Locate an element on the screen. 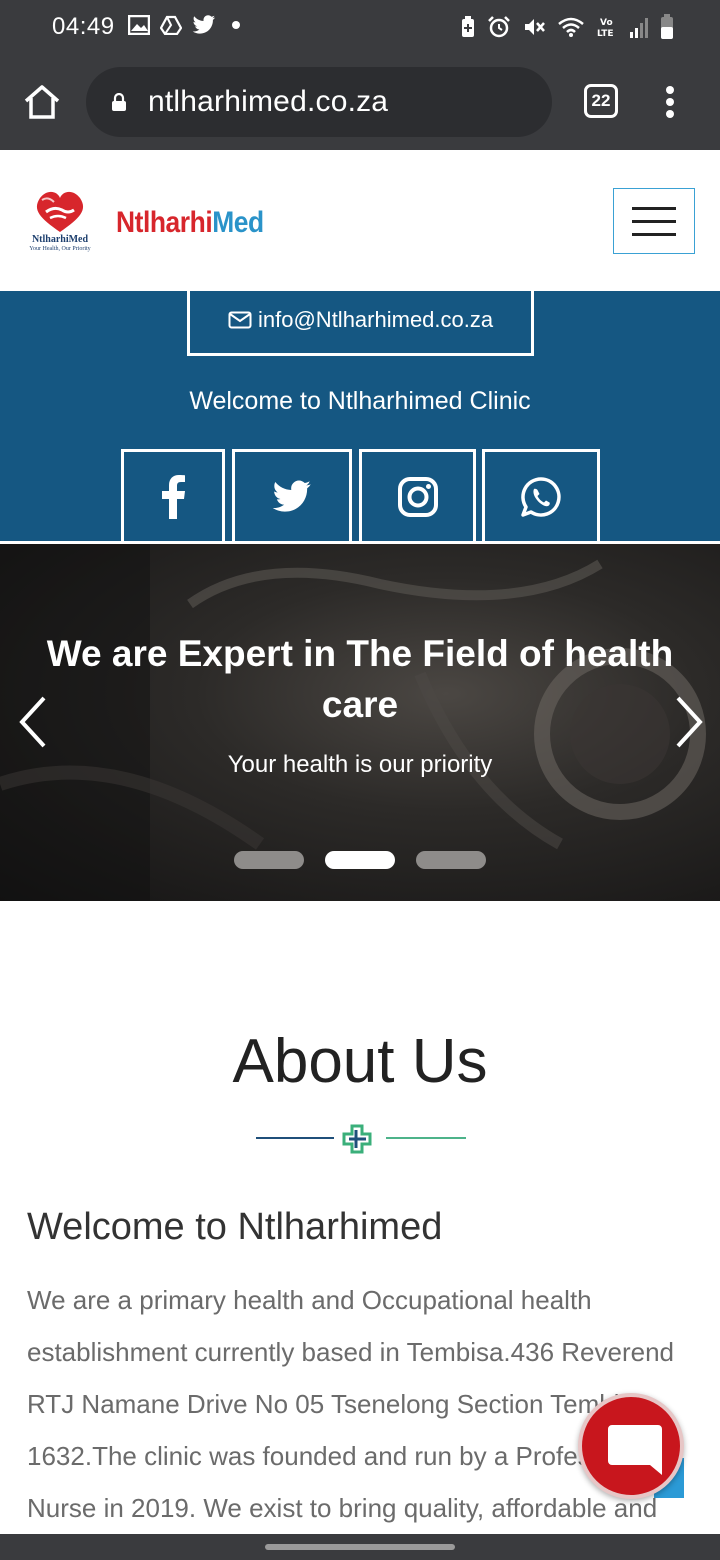 The height and width of the screenshot is (1560, 720). status-time: 04:49 is located at coordinates (83, 26).